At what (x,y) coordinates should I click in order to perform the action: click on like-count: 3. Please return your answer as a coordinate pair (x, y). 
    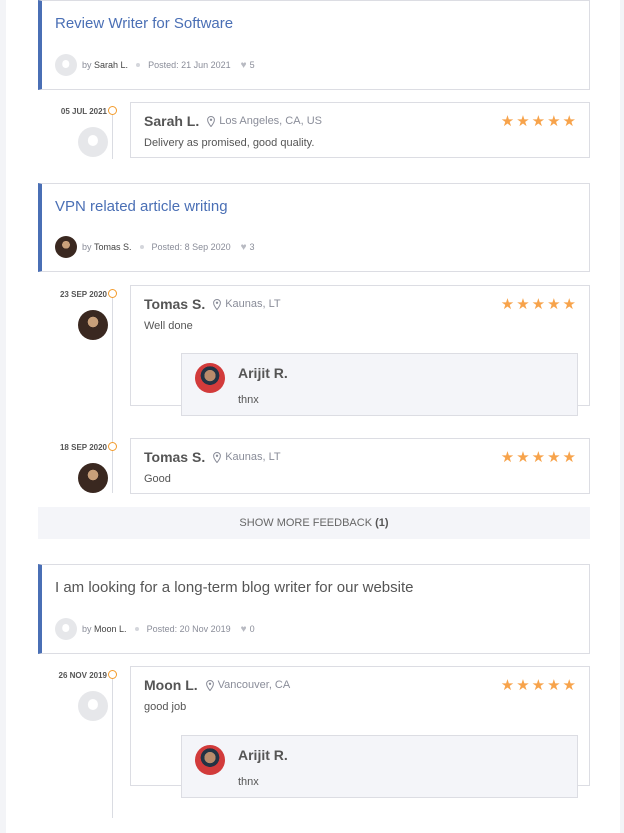
    Looking at the image, I should click on (252, 247).